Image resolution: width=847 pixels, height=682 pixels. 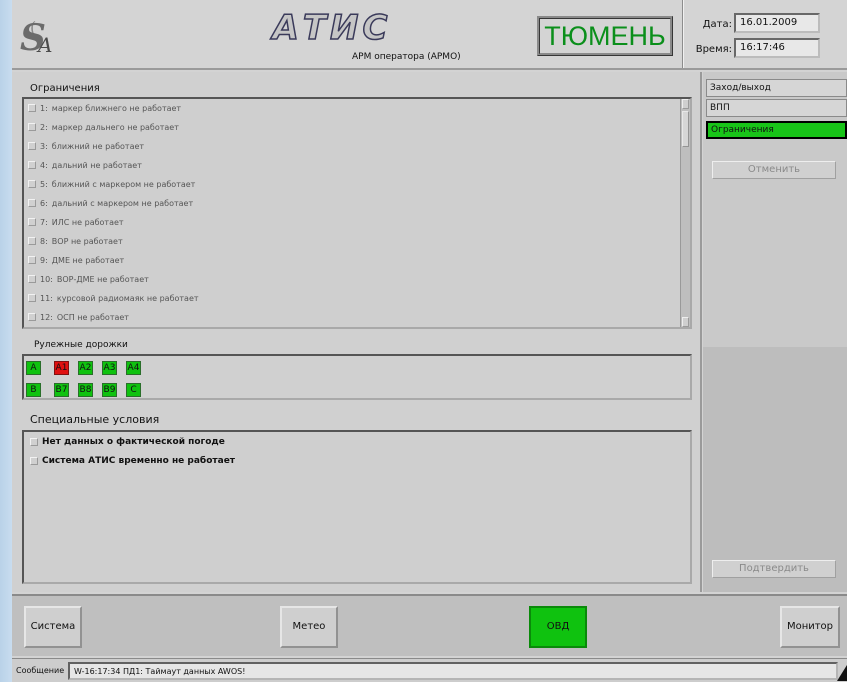 I want to click on taxiway-button: A1, so click(x=61, y=368).